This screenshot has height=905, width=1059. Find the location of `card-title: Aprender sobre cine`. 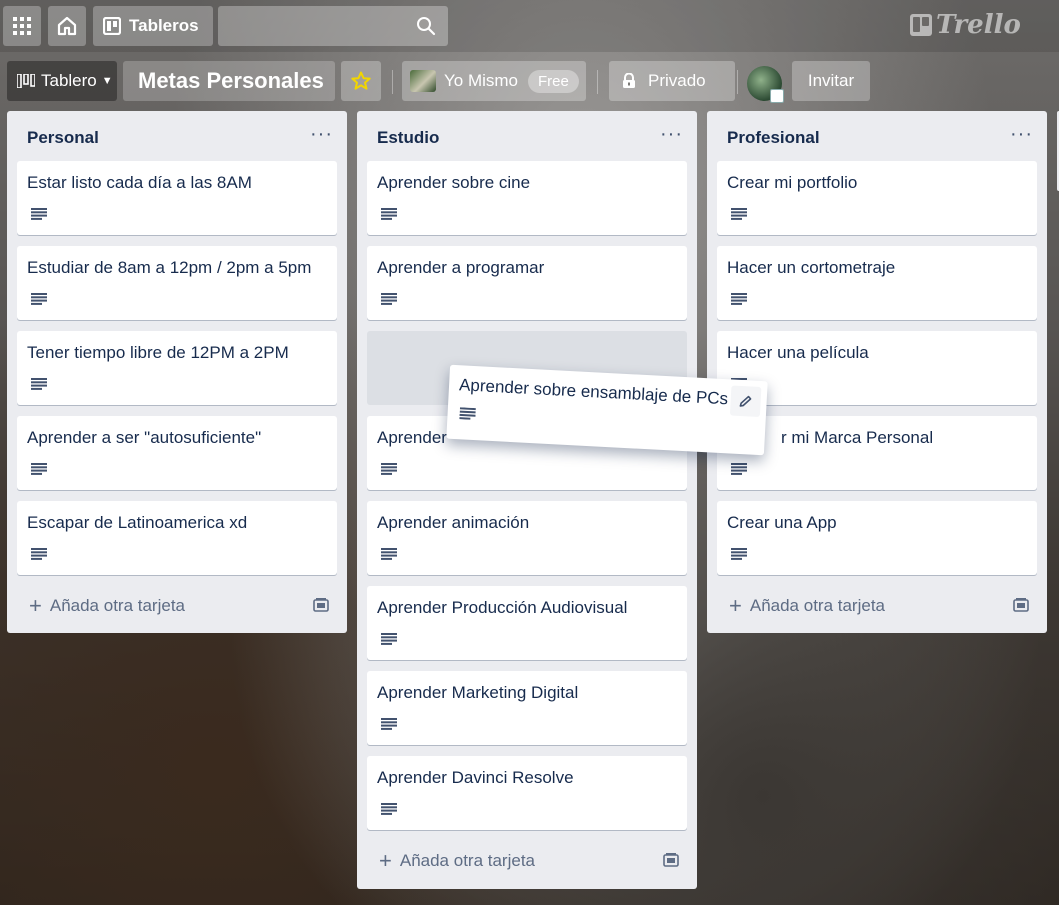

card-title: Aprender sobre cine is located at coordinates (454, 182).